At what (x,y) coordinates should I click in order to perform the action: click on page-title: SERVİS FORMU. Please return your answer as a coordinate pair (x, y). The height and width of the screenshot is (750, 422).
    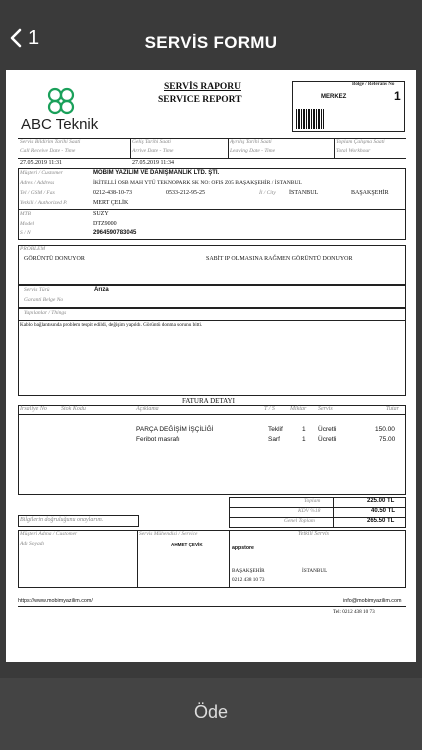
    Looking at the image, I should click on (211, 42).